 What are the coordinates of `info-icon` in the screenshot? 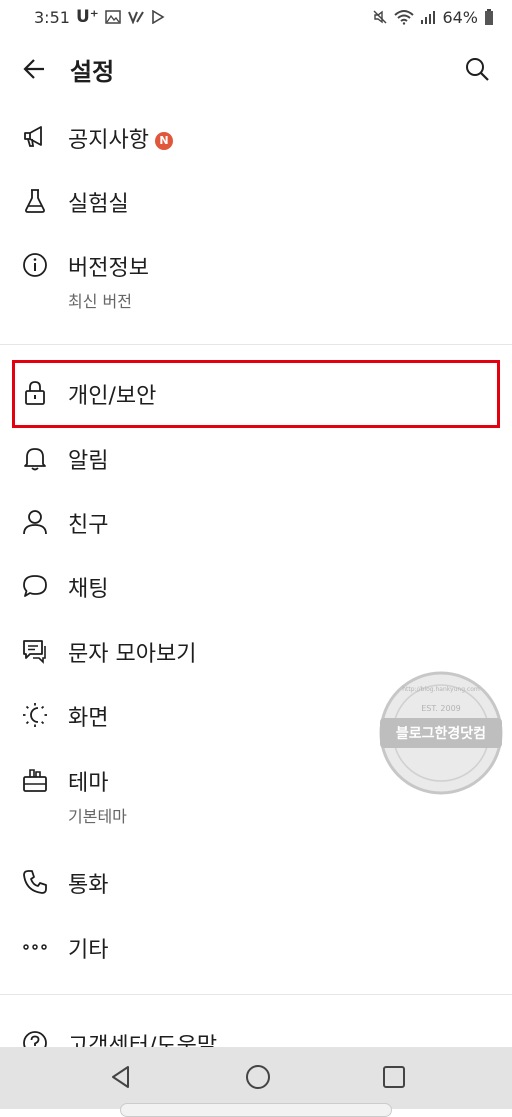 It's located at (35, 265).